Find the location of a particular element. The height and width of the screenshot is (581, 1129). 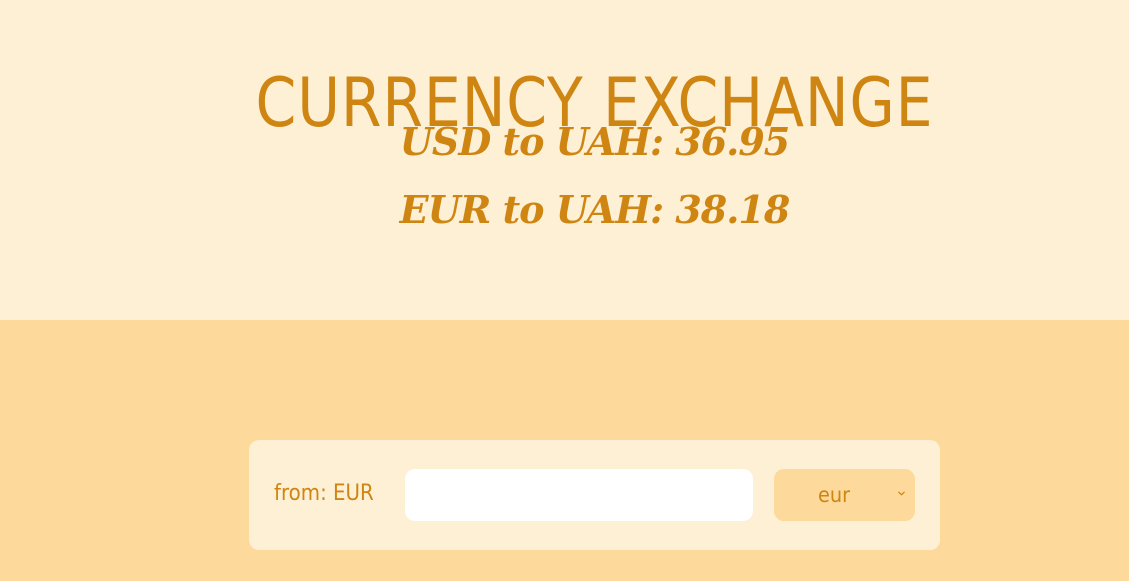

currency-select: eur is located at coordinates (844, 495).